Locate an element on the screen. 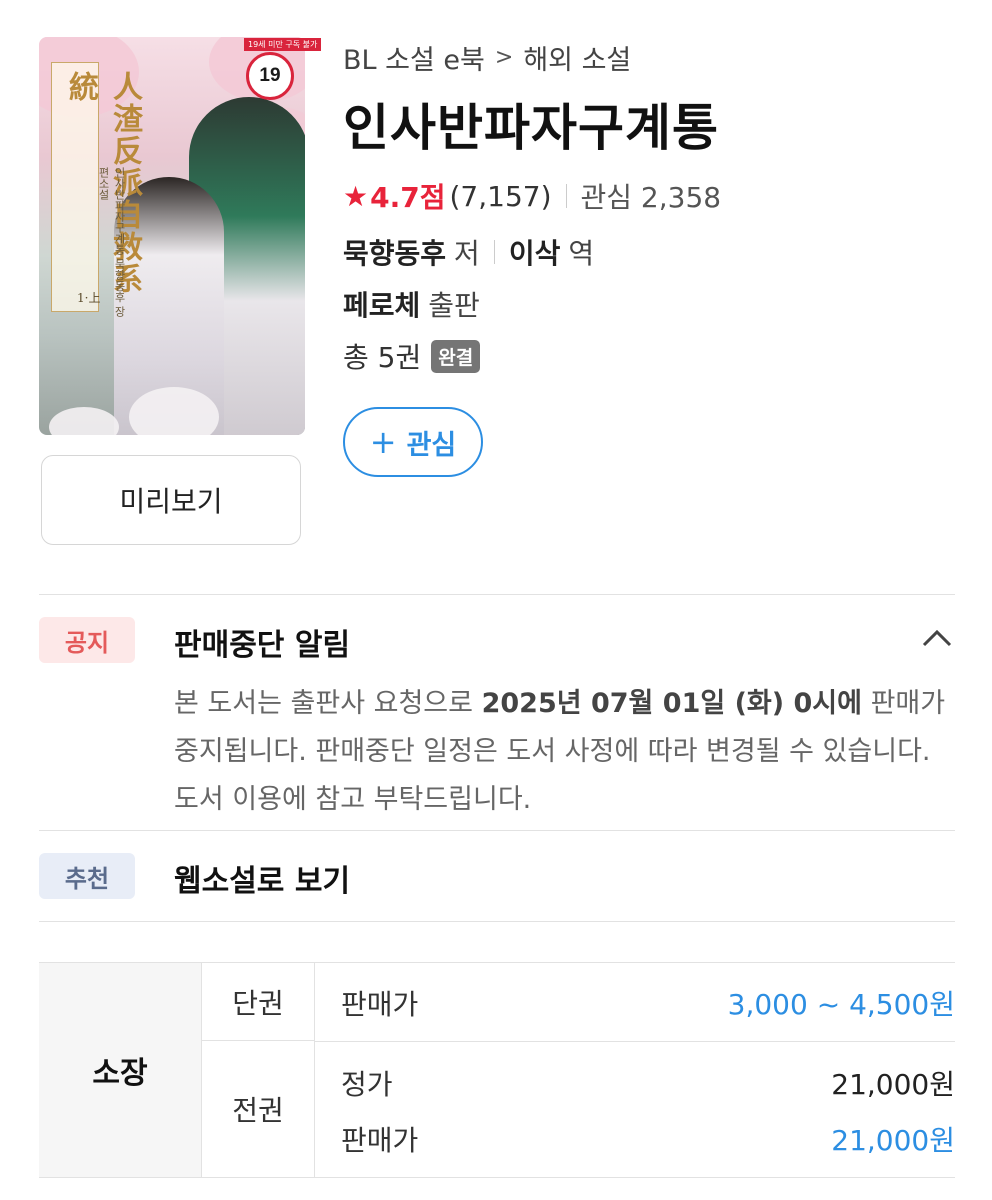 The image size is (992, 1200). chevron-right-icon: > is located at coordinates (504, 57).